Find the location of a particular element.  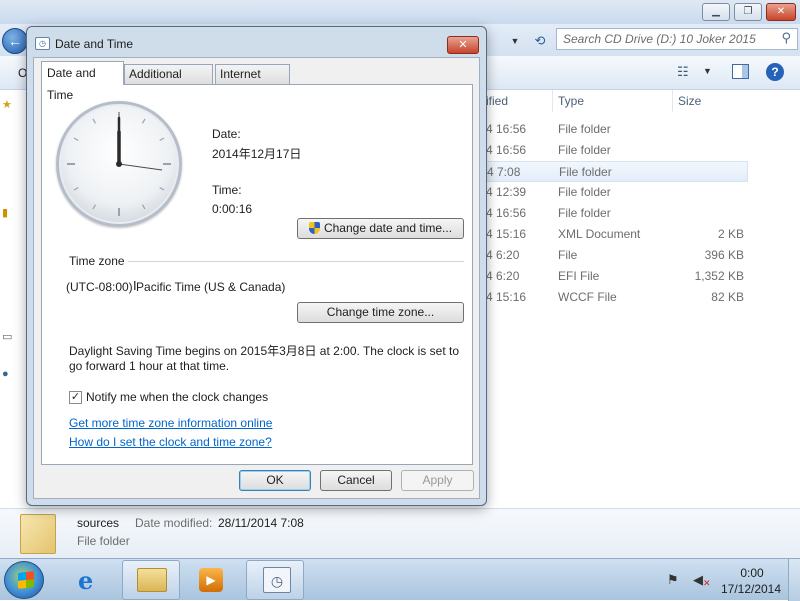

dialog-title: Date and Time is located at coordinates (94, 44).